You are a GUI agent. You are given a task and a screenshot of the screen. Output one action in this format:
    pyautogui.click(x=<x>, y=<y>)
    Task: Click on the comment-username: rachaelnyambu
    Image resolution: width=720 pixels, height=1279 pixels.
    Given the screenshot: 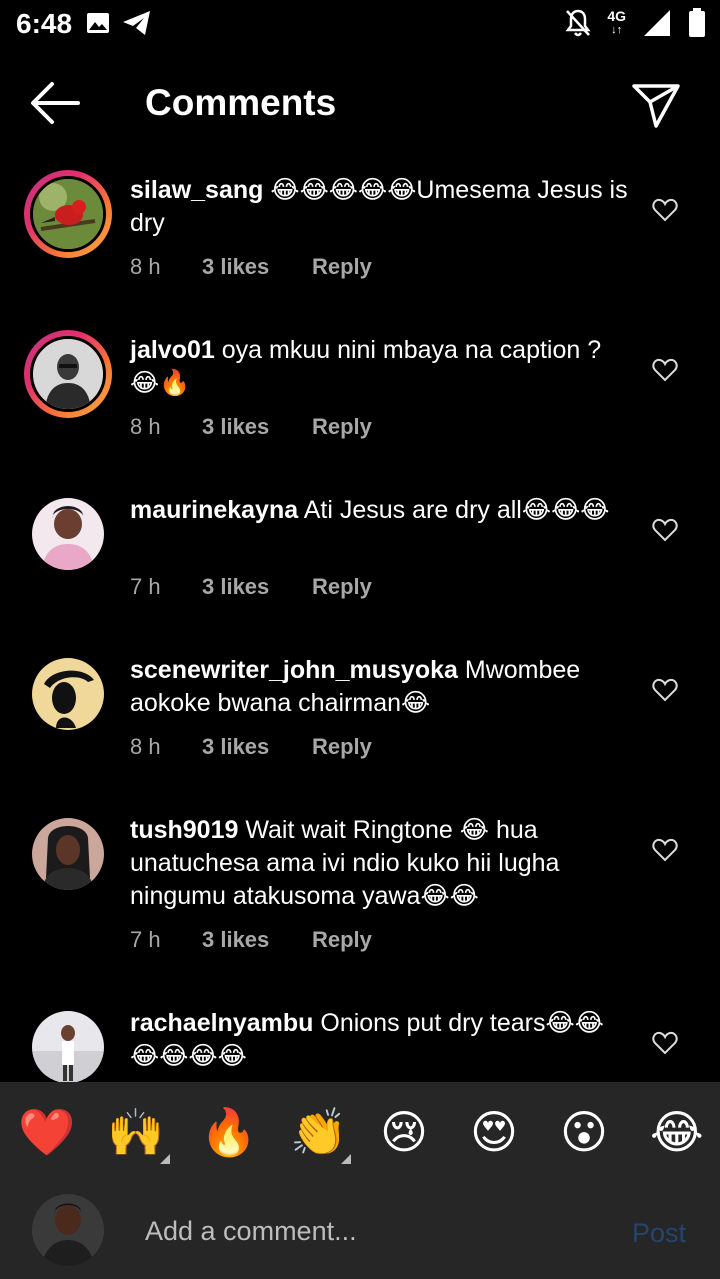 What is the action you would take?
    pyautogui.click(x=221, y=1023)
    